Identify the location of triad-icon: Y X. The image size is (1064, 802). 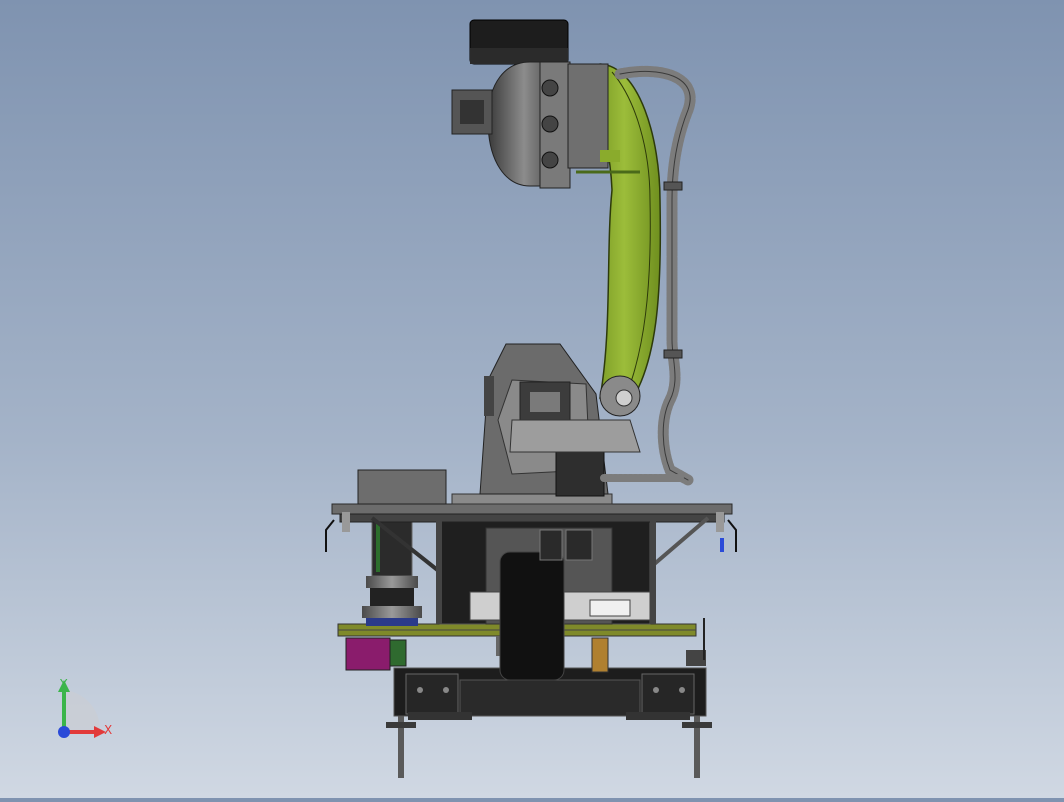
(85, 707).